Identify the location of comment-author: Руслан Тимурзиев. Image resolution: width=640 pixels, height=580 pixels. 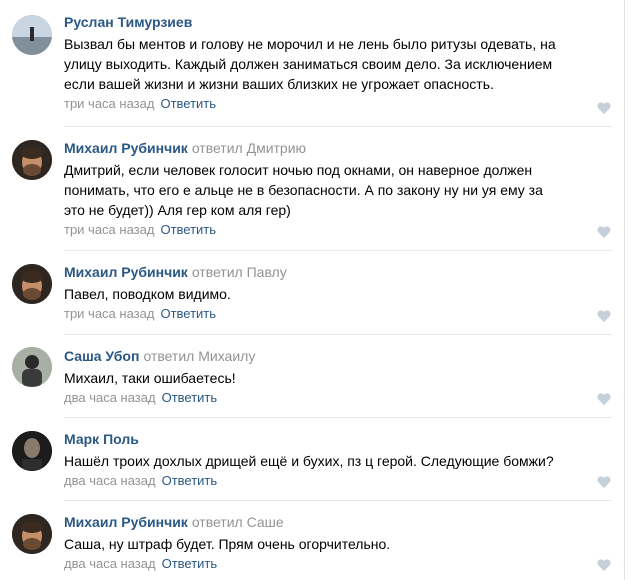
(128, 22).